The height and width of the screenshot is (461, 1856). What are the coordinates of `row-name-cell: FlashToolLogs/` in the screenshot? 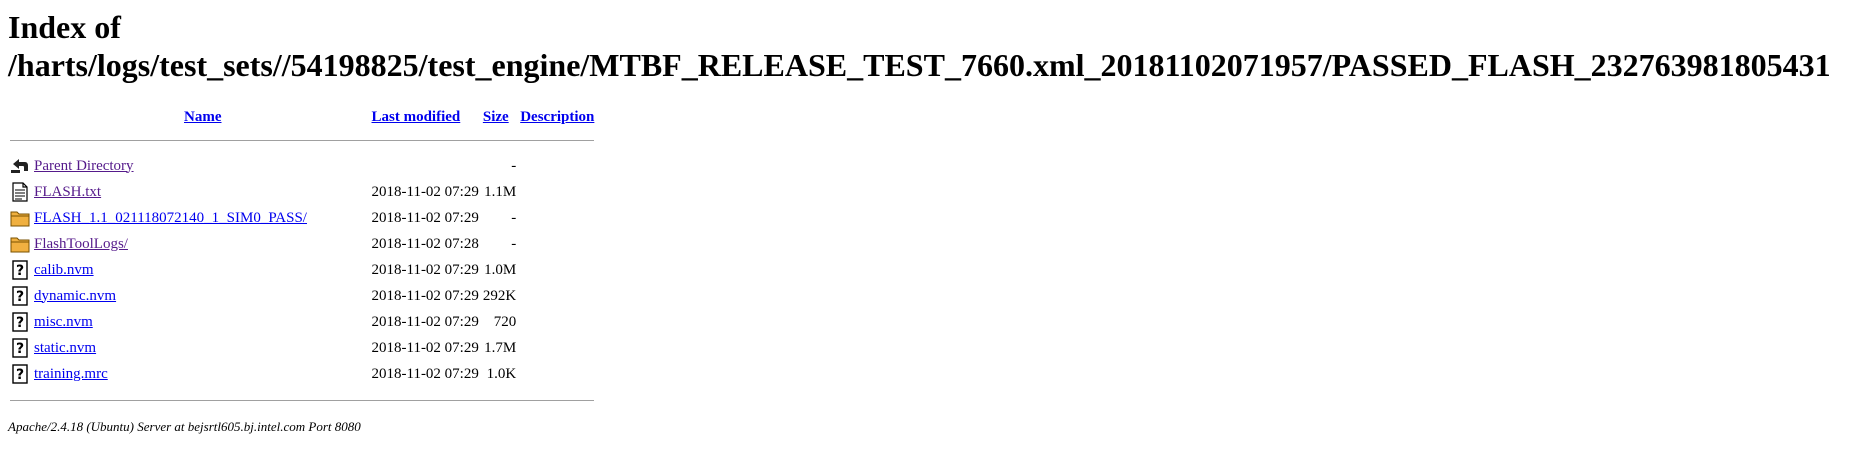 It's located at (203, 244).